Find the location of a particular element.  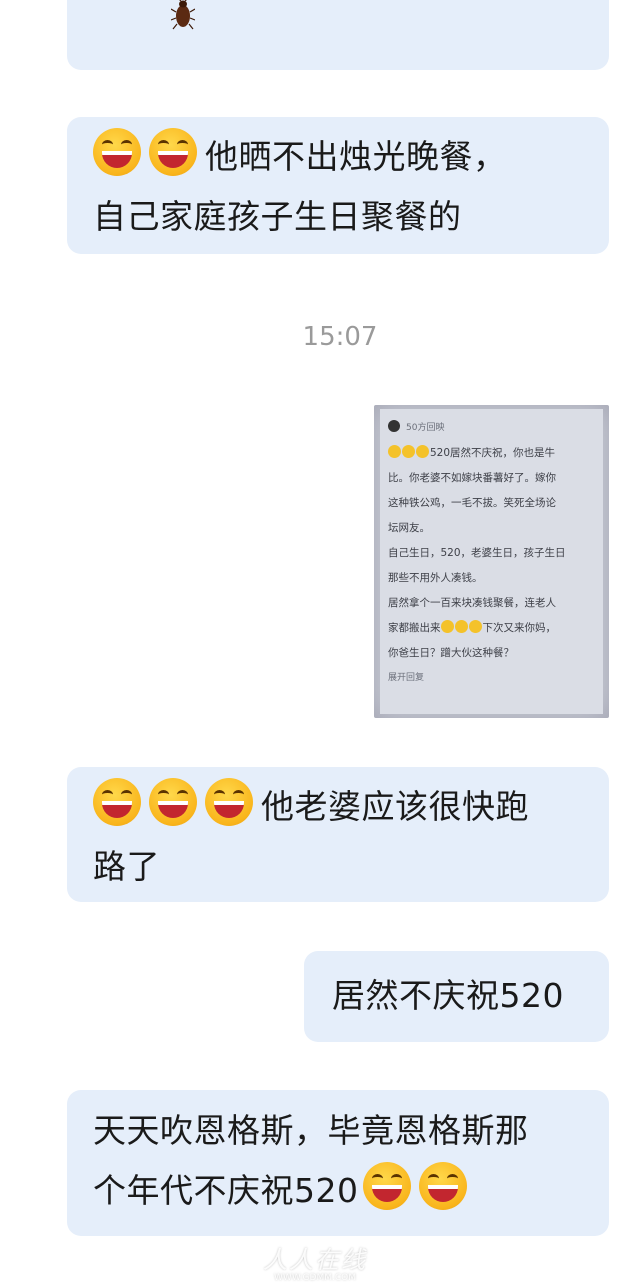

message-line: 个年代不庆祝520 is located at coordinates (338, 1191).